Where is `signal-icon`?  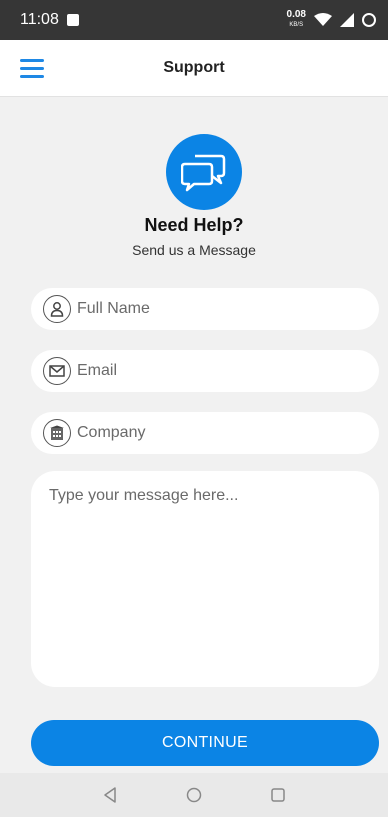 signal-icon is located at coordinates (347, 20).